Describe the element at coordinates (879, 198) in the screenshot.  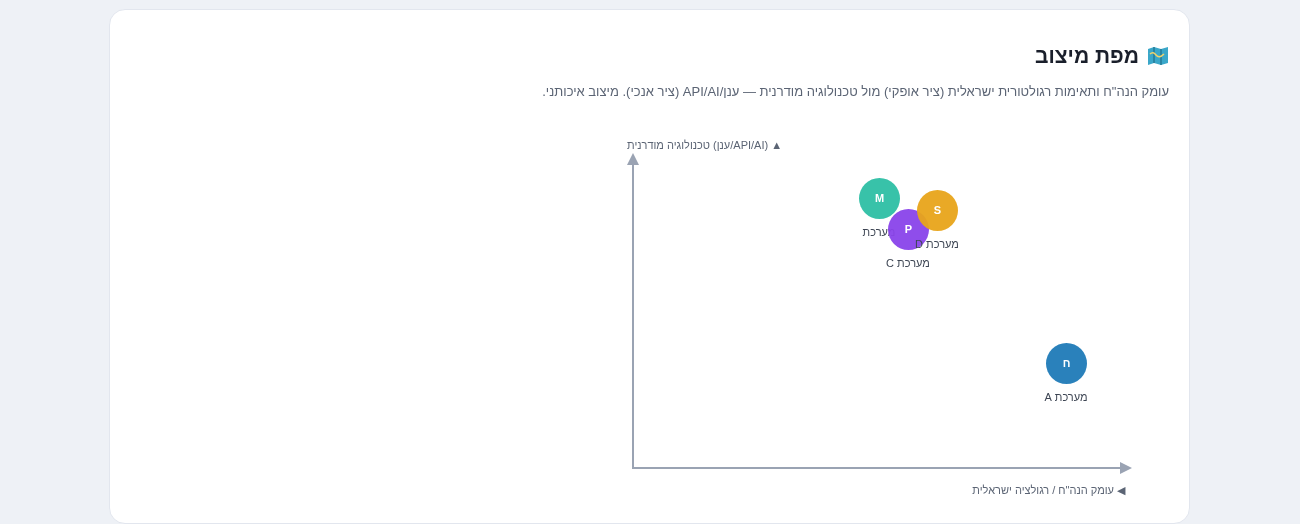
I see `system-marker: M` at that location.